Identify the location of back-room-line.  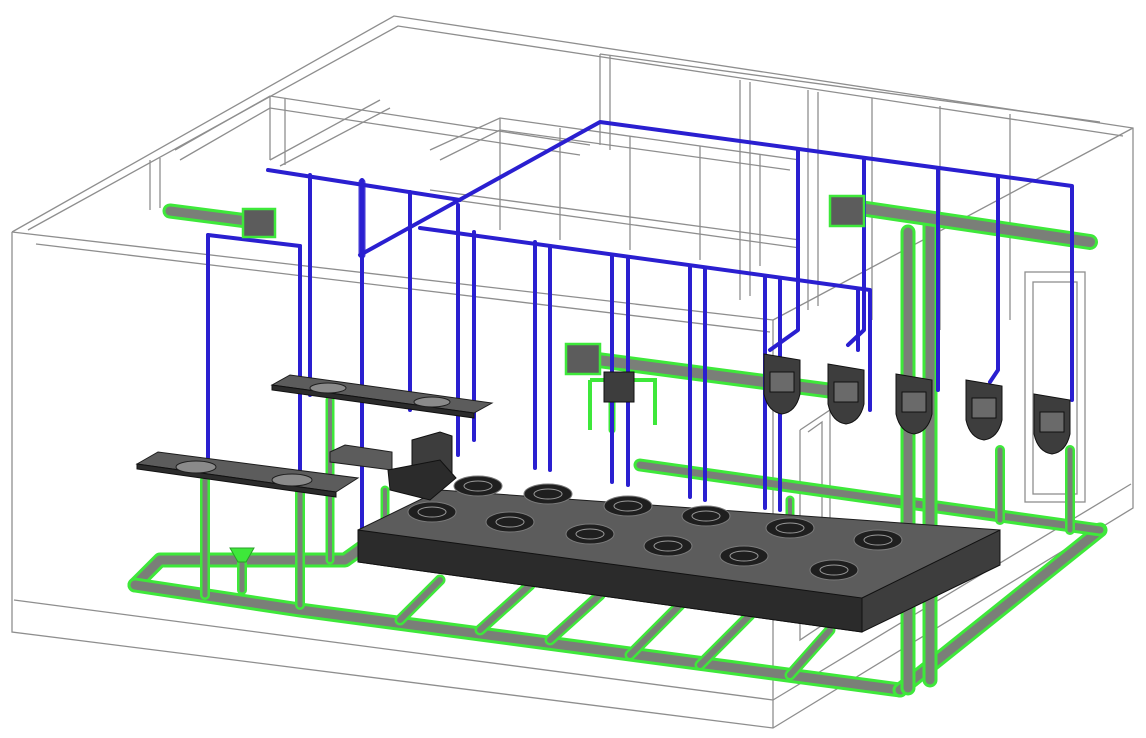
(850, 88).